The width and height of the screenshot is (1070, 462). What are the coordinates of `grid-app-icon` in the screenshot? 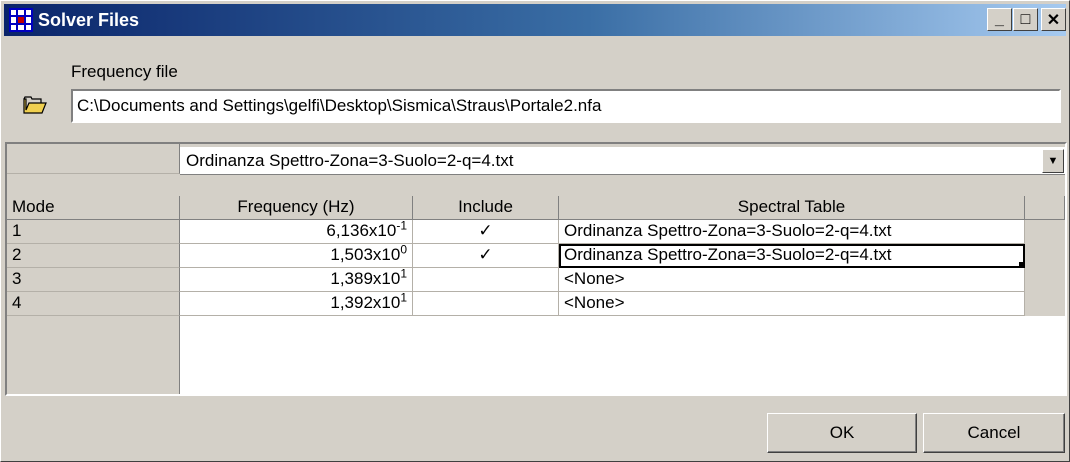 It's located at (21, 20).